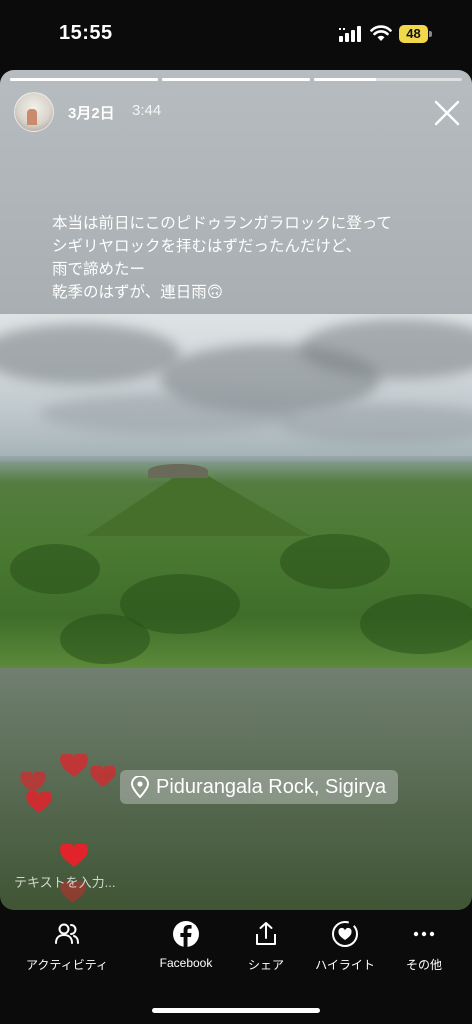  I want to click on close-icon, so click(447, 113).